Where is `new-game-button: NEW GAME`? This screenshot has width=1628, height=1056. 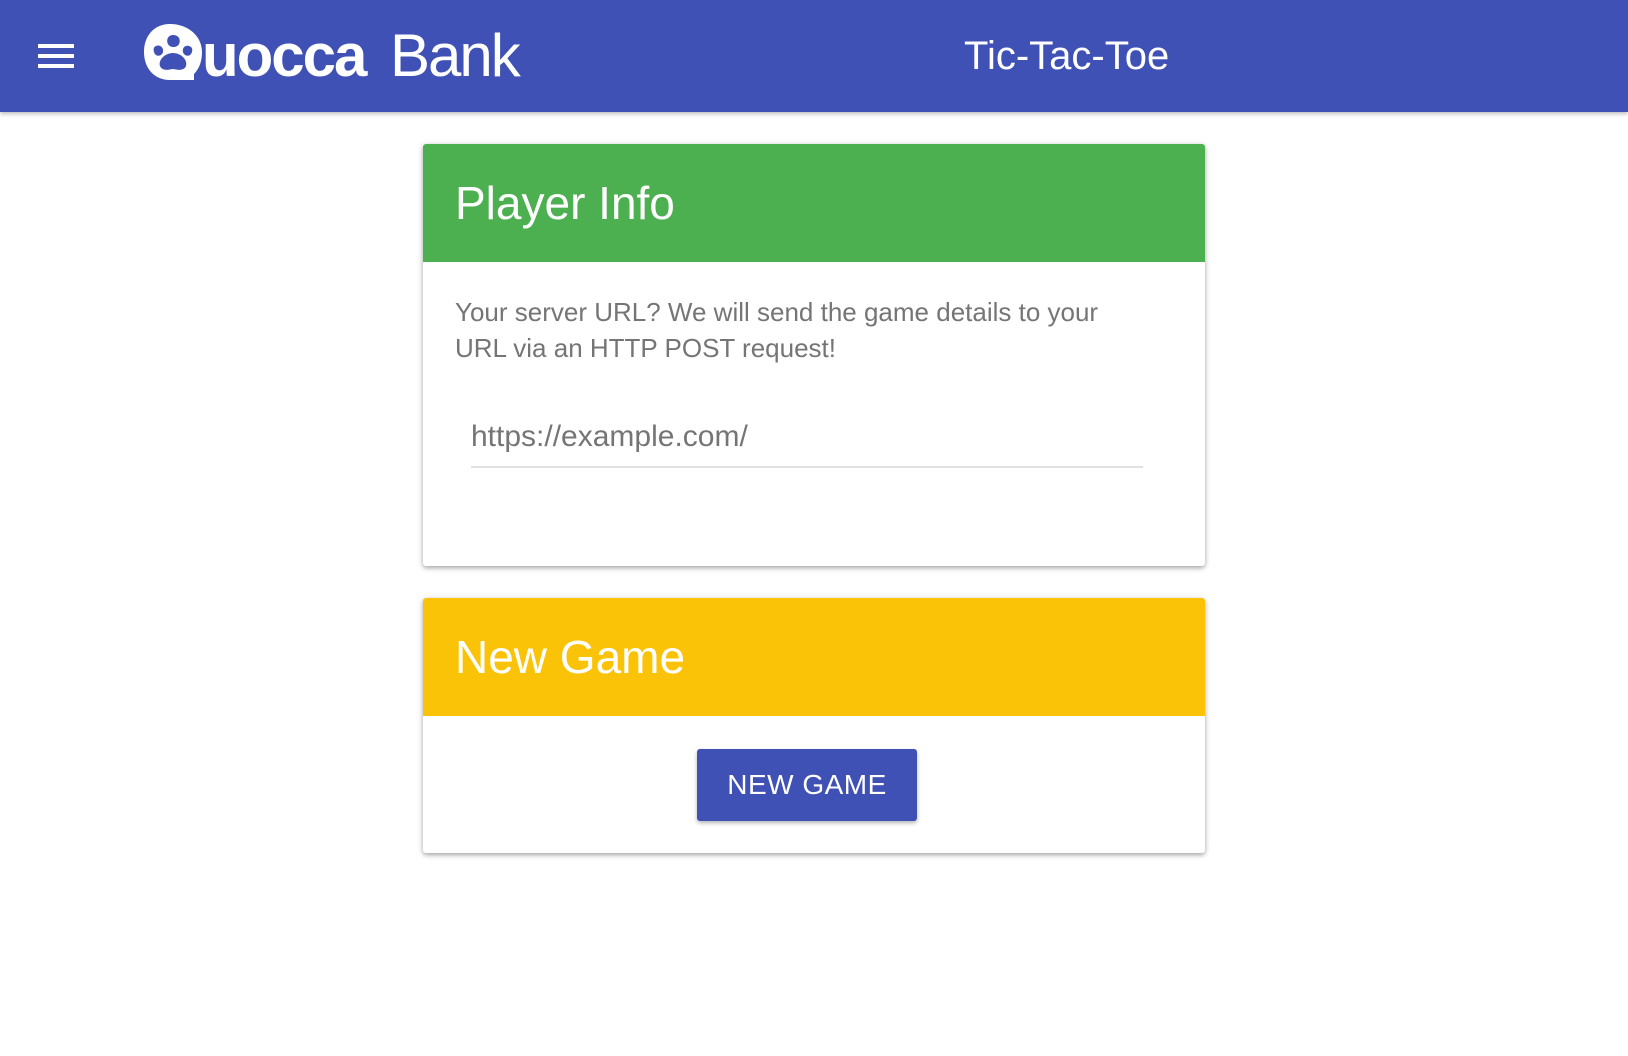
new-game-button: NEW GAME is located at coordinates (807, 784).